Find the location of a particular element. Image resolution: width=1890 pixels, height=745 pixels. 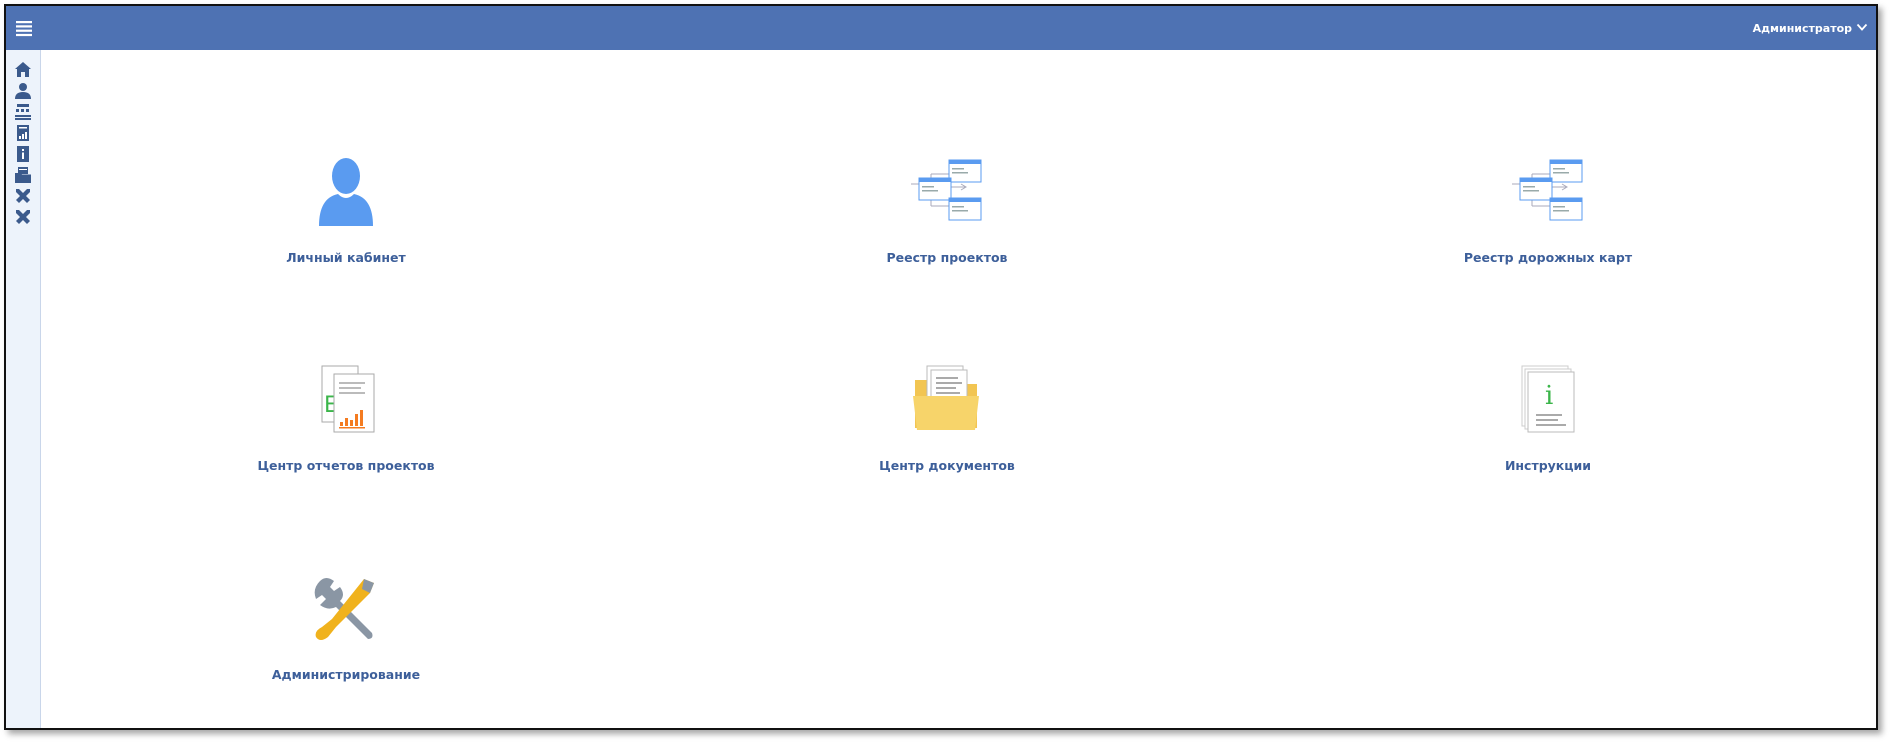

tile-reports-center: E Центр отчетов проектов is located at coordinates (346, 427).